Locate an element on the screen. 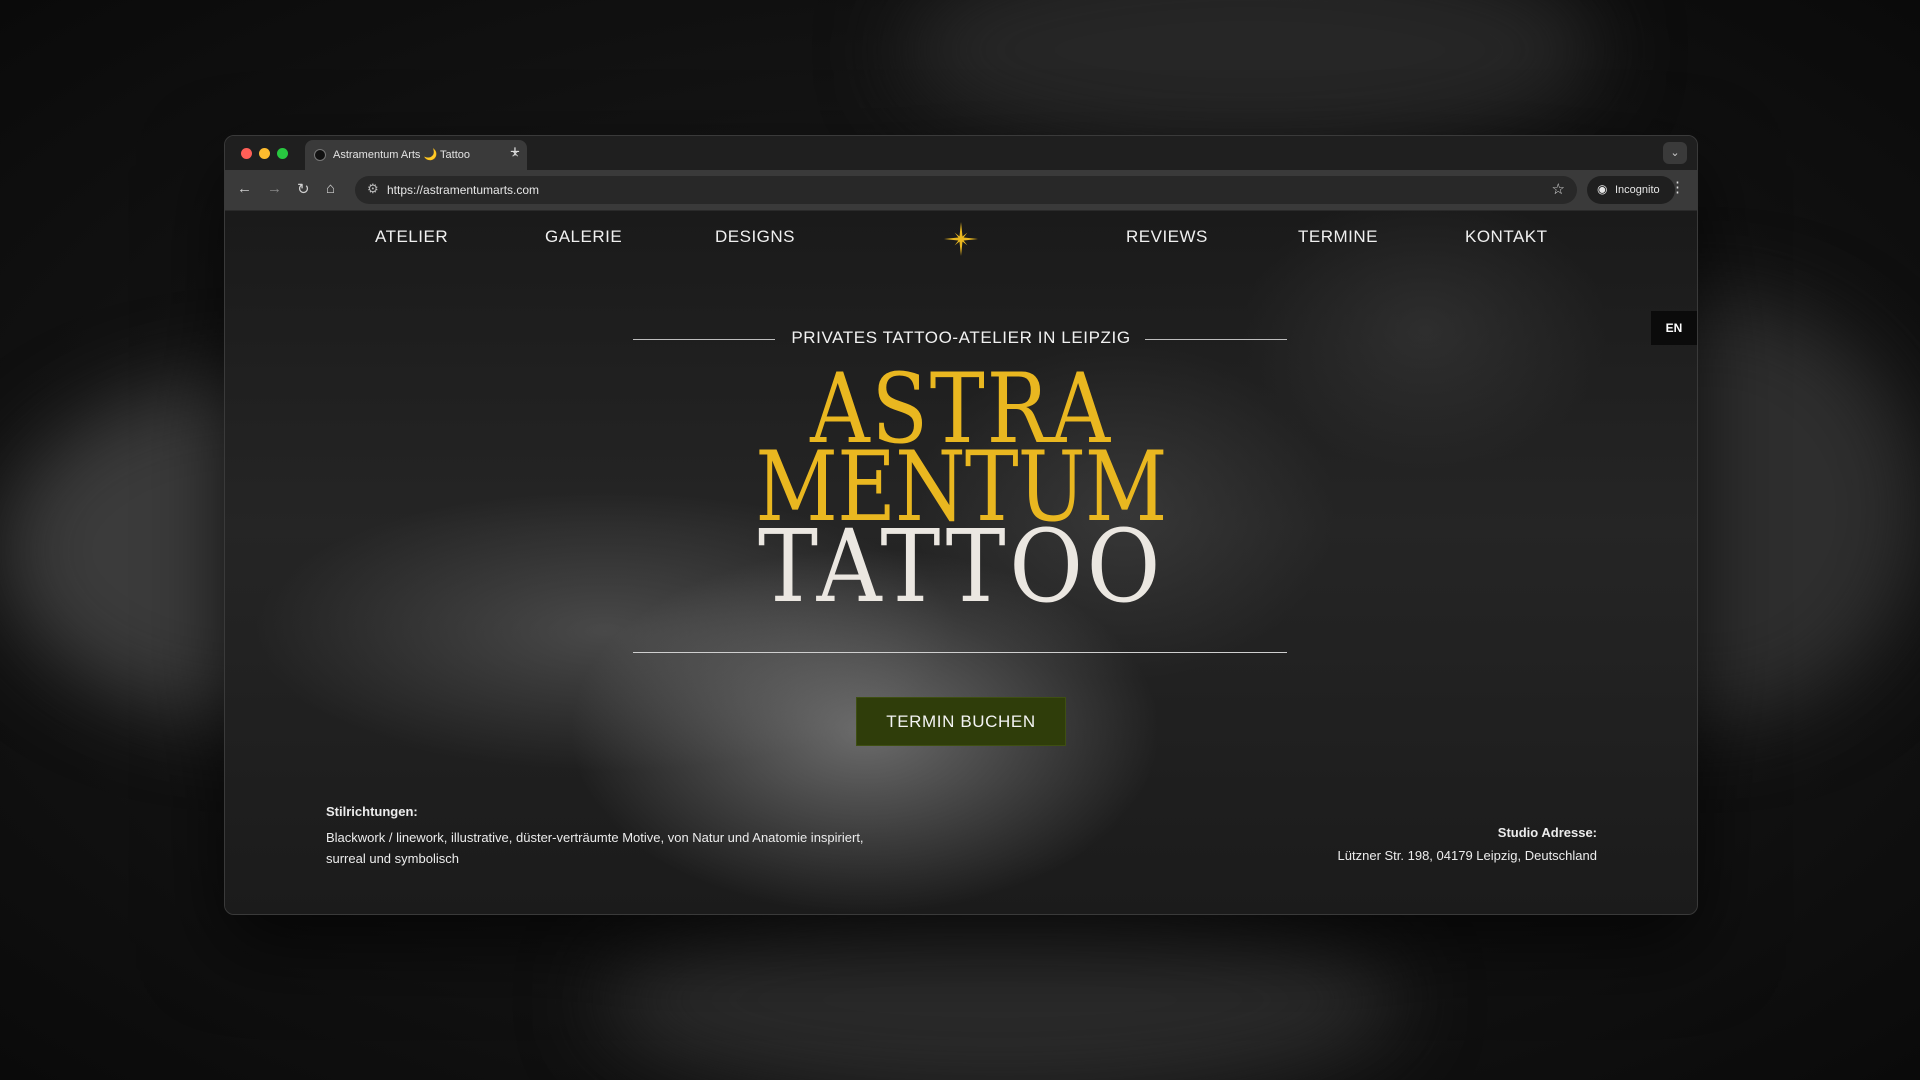 This screenshot has width=1920, height=1080. url-text: https://astramentumarts.com is located at coordinates (463, 190).